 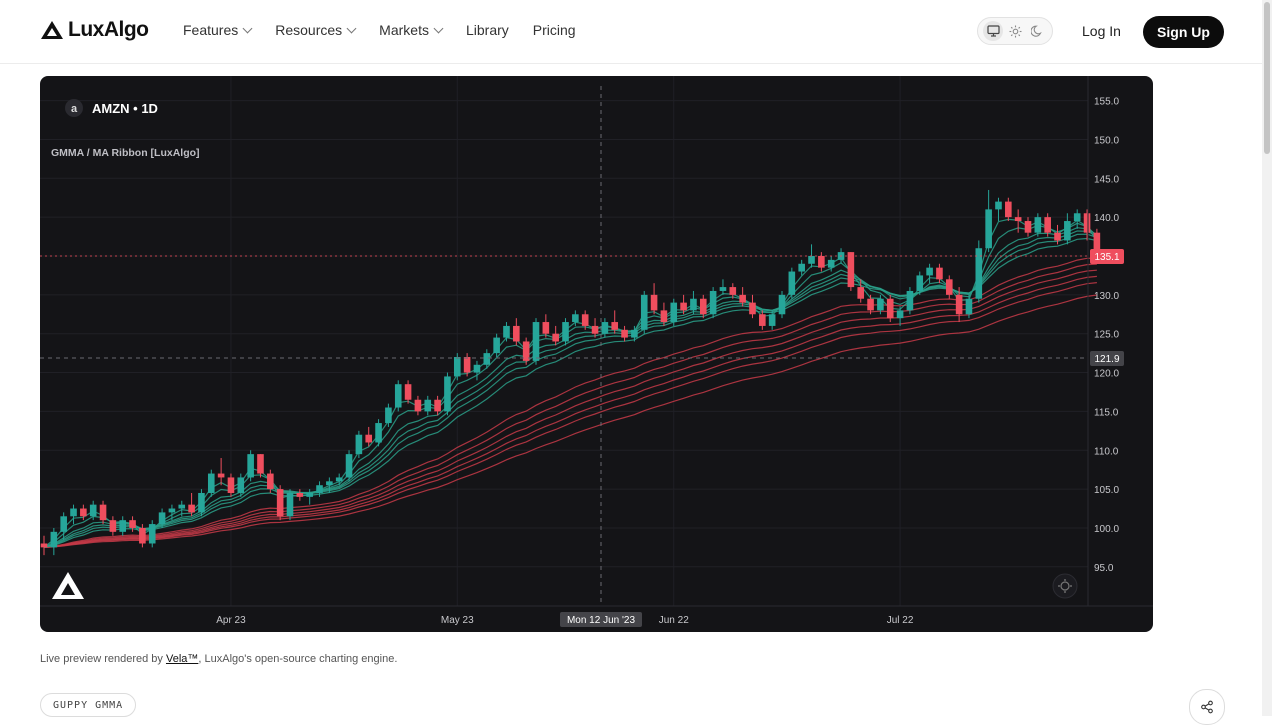 I want to click on login-link: Log In, so click(x=1101, y=31).